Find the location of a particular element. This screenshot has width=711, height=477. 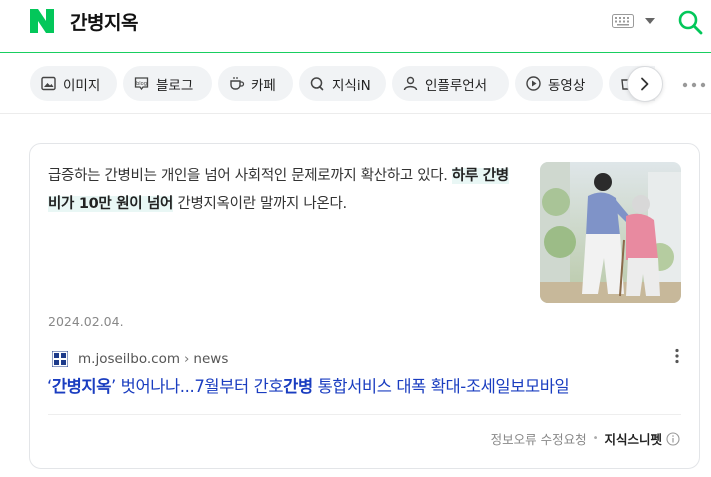

snippet-brand-label: 지식스니펫 is located at coordinates (633, 439).